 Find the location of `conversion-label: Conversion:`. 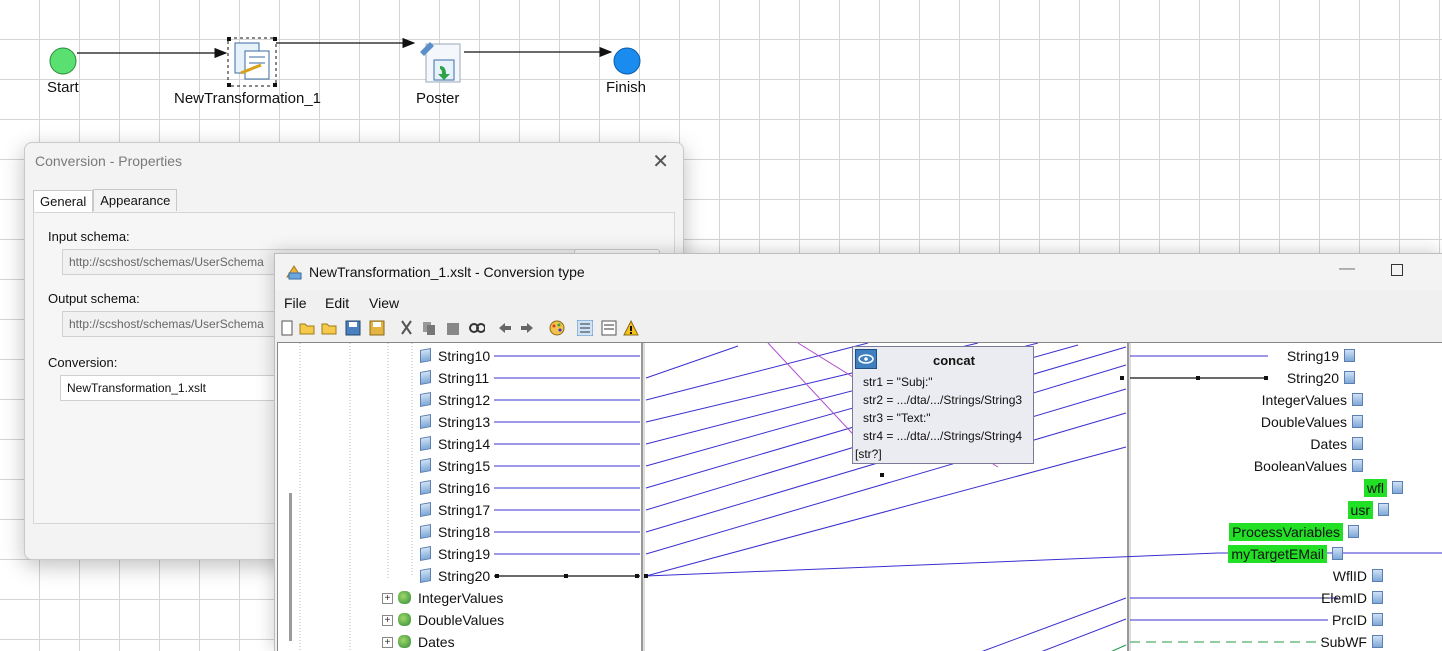

conversion-label: Conversion: is located at coordinates (83, 362).